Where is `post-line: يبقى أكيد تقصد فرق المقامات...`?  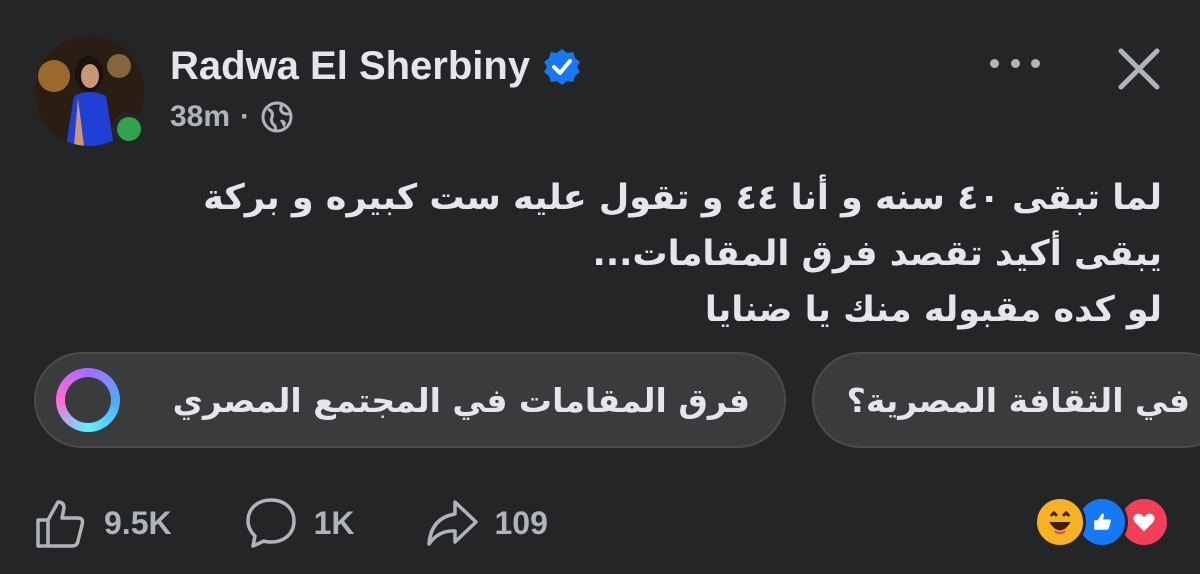 post-line: يبقى أكيد تقصد فرق المقامات... is located at coordinates (877, 254).